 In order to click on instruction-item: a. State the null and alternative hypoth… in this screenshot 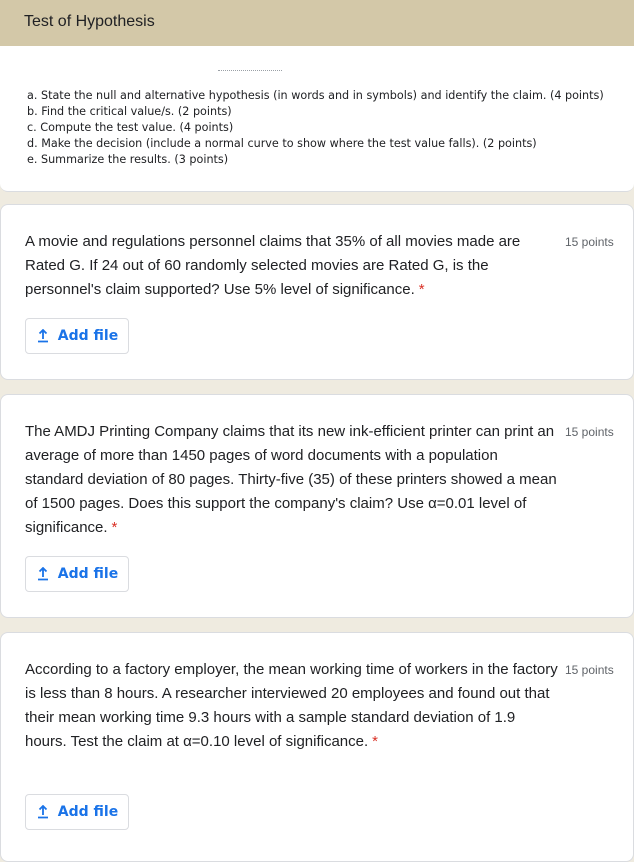, I will do `click(315, 95)`.